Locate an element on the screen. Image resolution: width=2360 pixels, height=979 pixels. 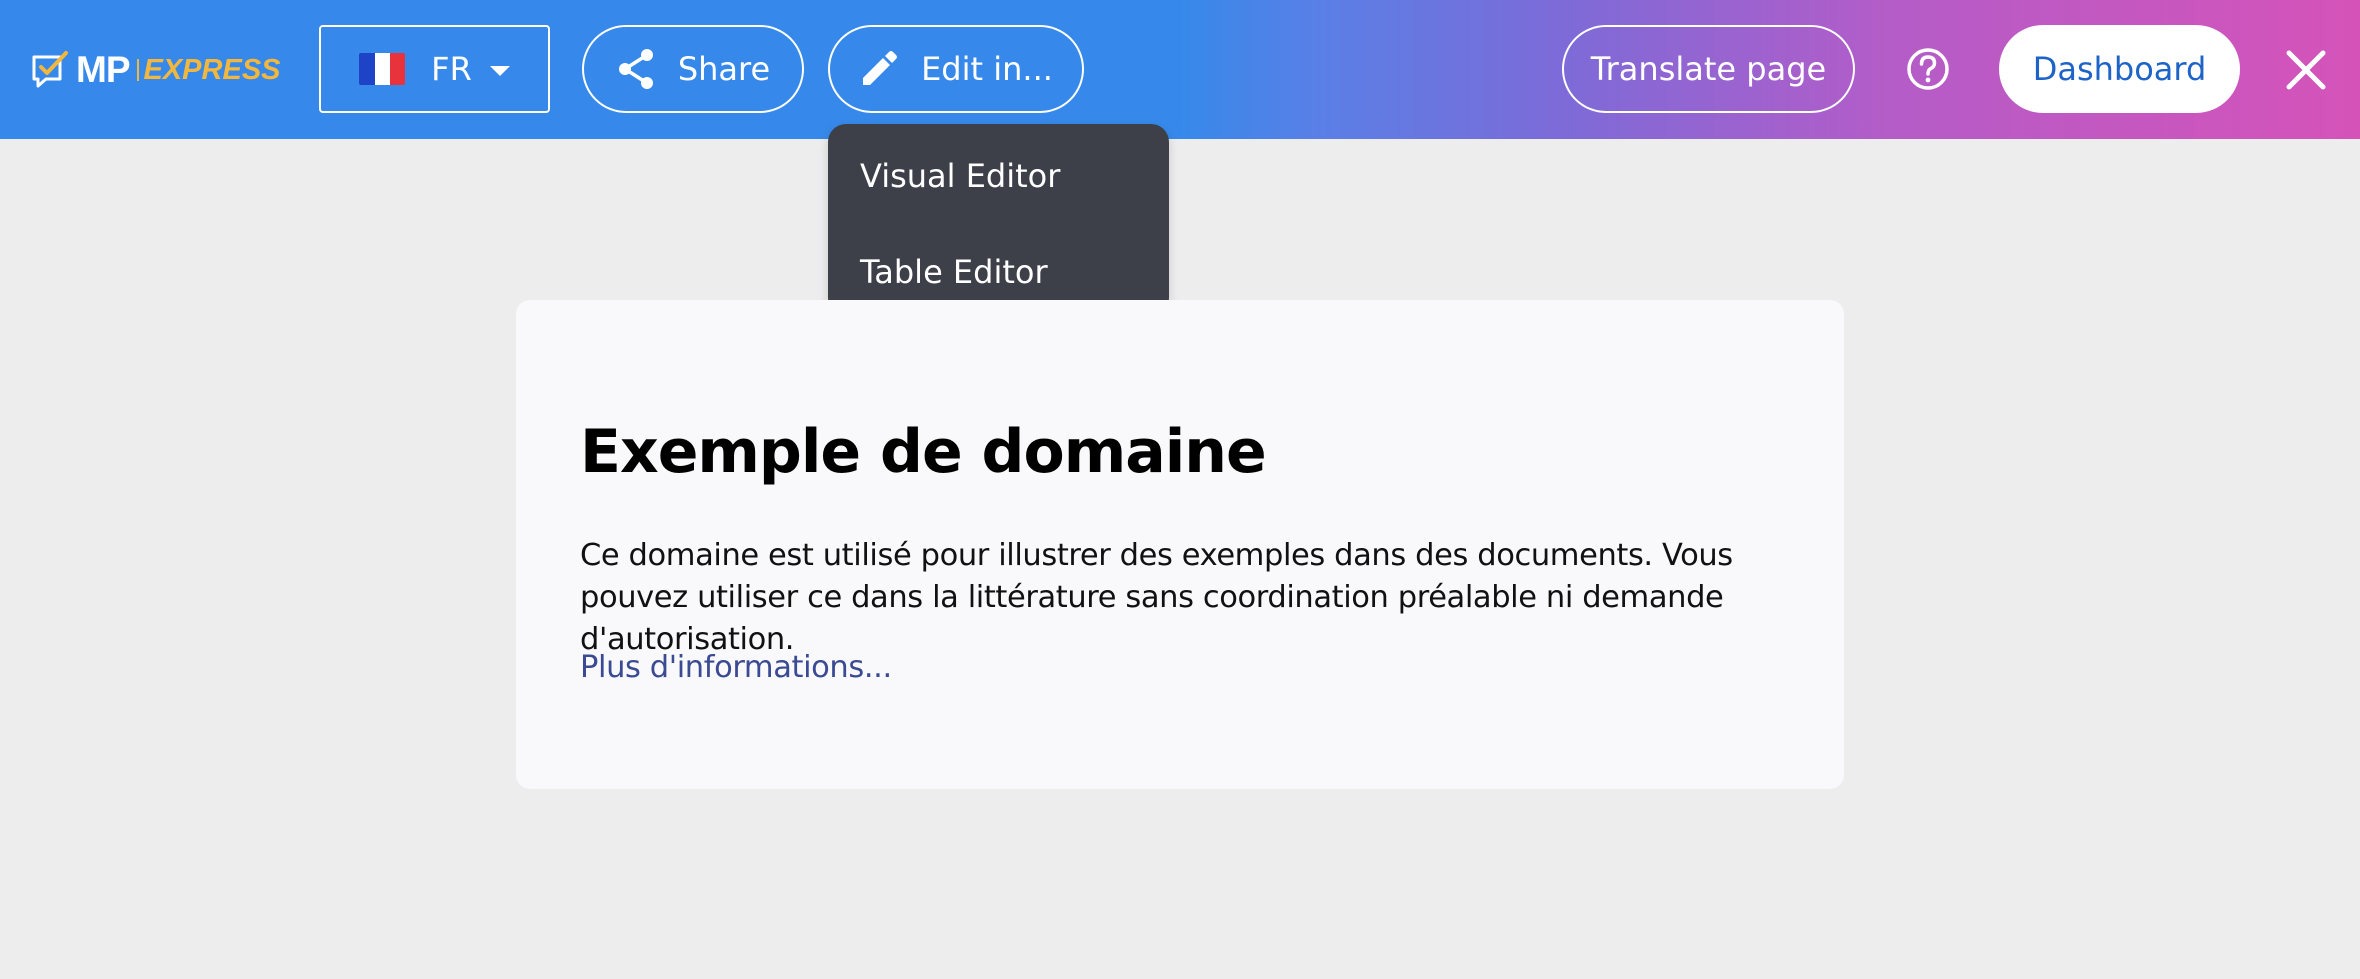
logo-express-text: EXPRESS is located at coordinates (212, 69).